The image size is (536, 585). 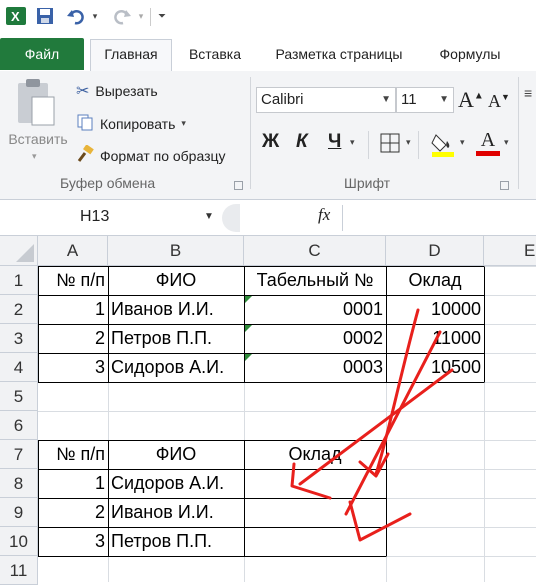 What do you see at coordinates (334, 142) in the screenshot?
I see `underline-button: Ч` at bounding box center [334, 142].